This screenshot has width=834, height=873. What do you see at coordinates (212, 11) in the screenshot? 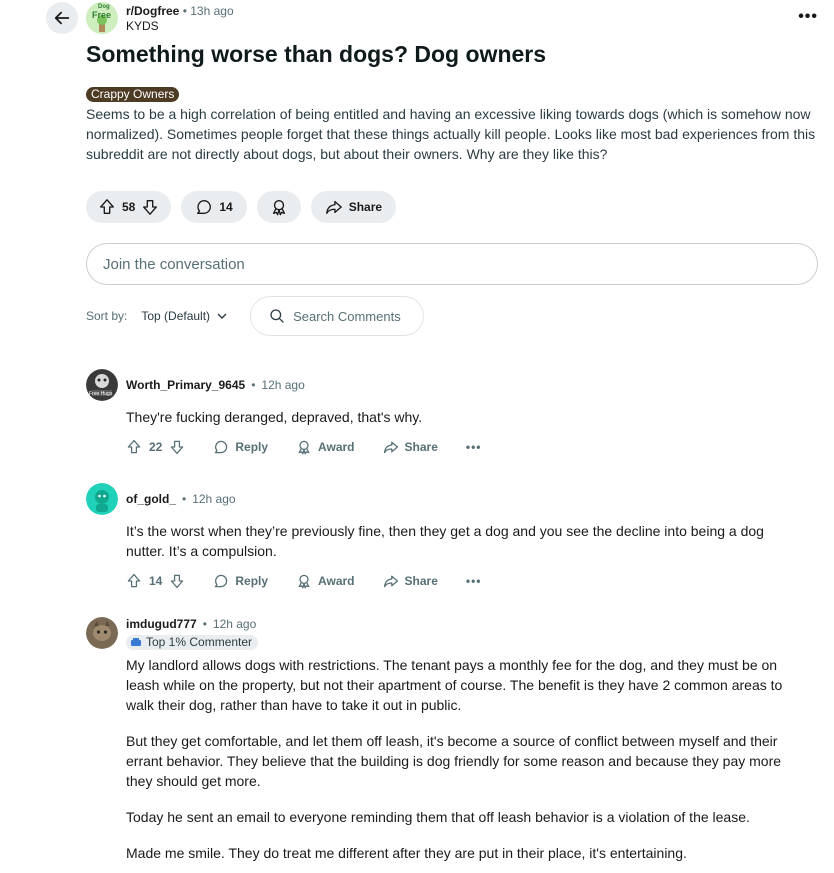
I see `post-age: 13h ago` at bounding box center [212, 11].